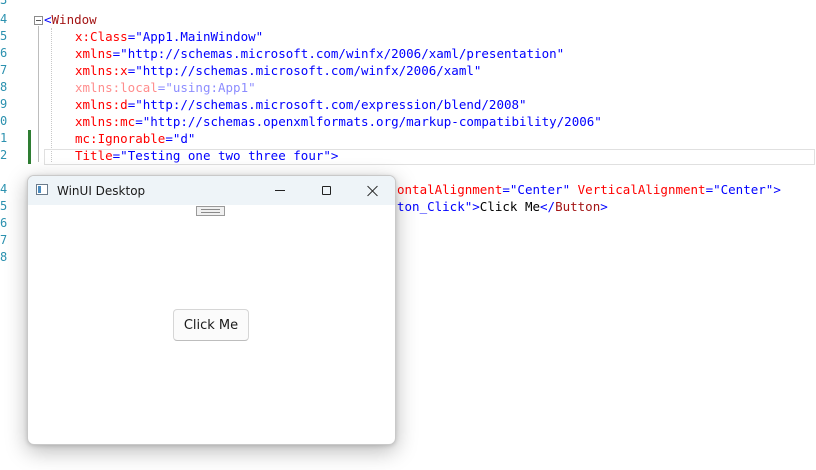 The height and width of the screenshot is (470, 816). I want to click on xml-attribute: x:Class, so click(101, 36).